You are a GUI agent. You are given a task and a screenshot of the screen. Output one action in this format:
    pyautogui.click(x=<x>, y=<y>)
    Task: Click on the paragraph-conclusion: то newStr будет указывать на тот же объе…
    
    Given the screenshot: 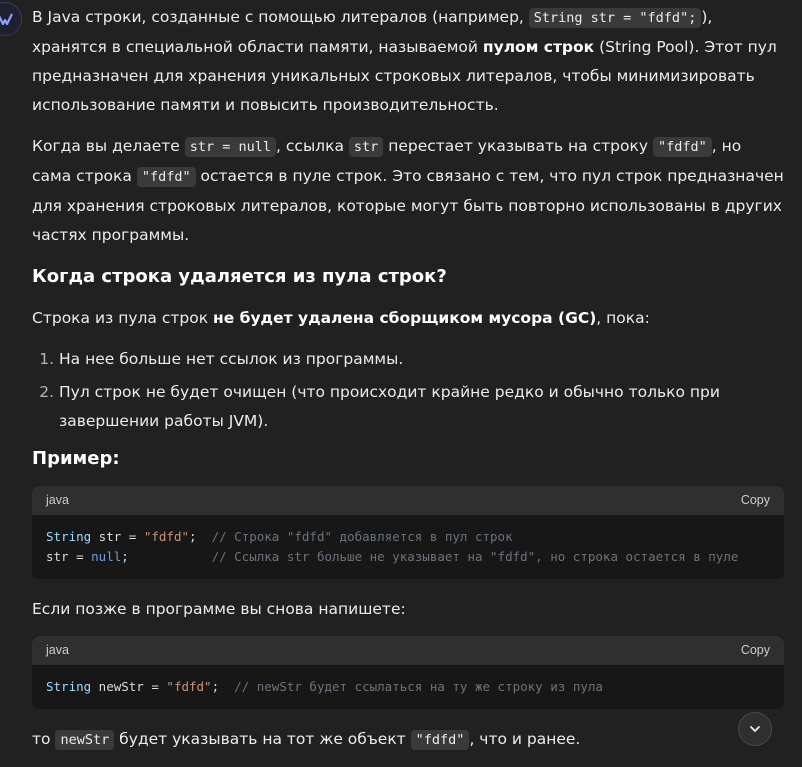 What is the action you would take?
    pyautogui.click(x=408, y=740)
    